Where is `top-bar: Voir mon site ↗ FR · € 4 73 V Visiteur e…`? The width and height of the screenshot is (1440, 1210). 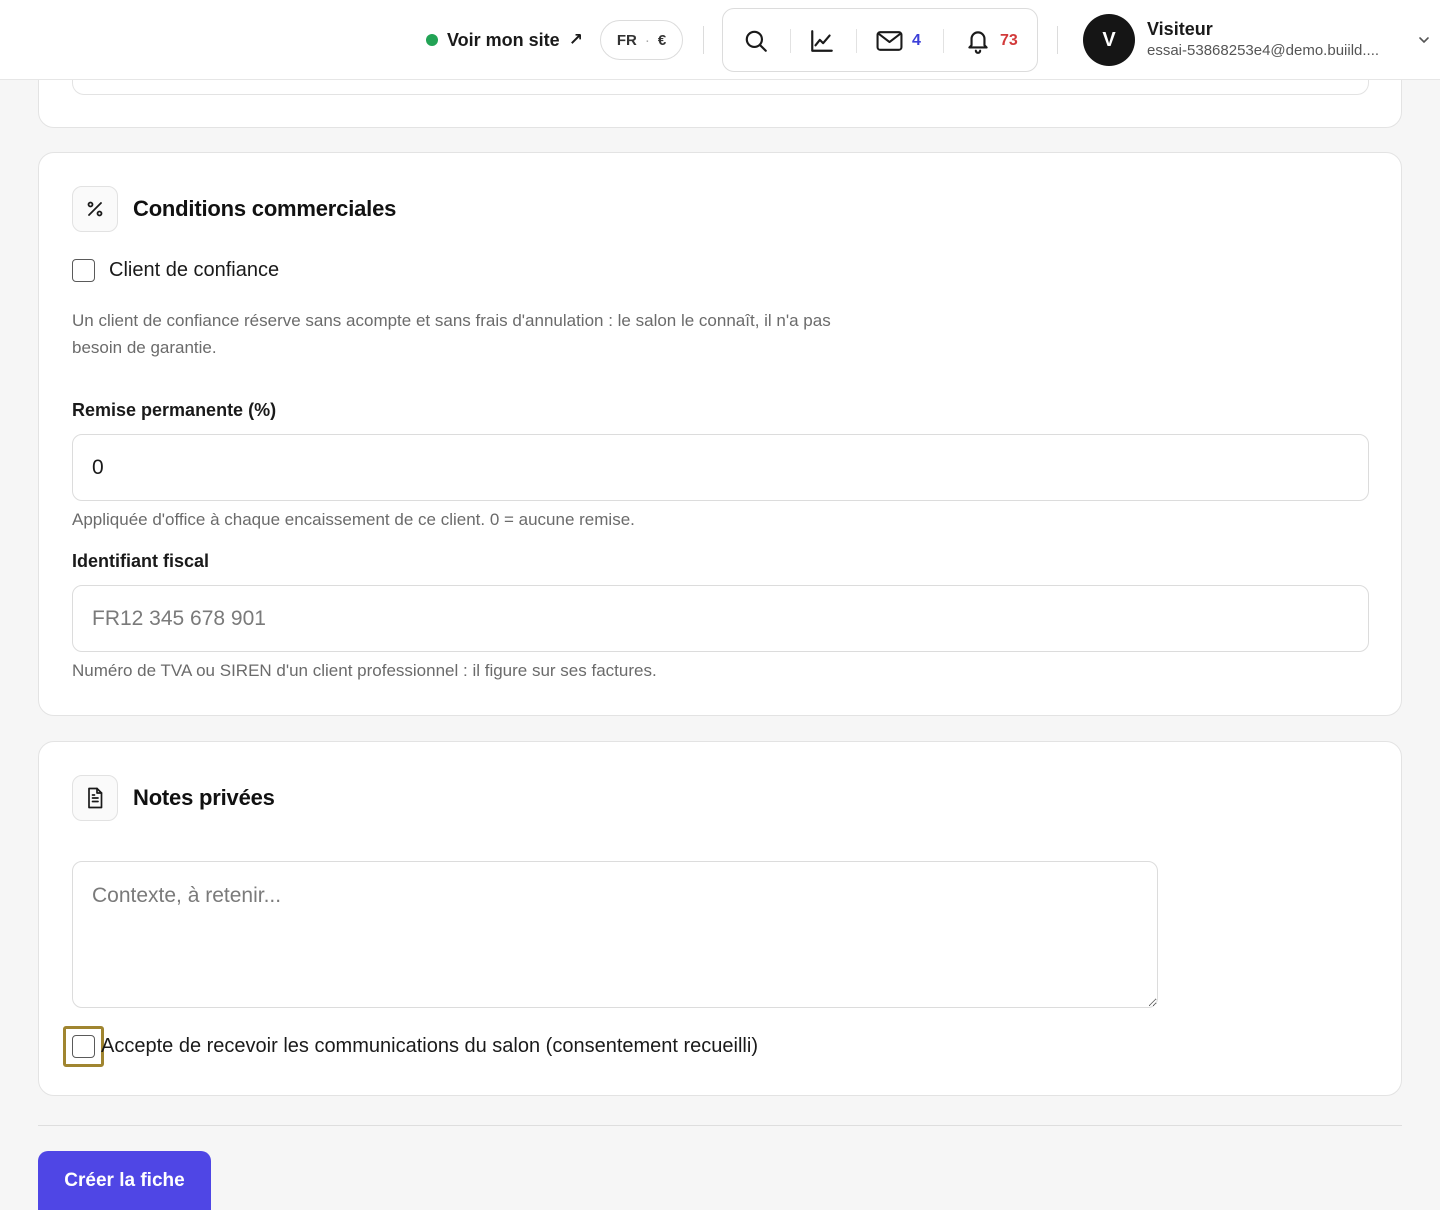
top-bar: Voir mon site ↗ FR · € 4 73 V Visiteur e… is located at coordinates (720, 40).